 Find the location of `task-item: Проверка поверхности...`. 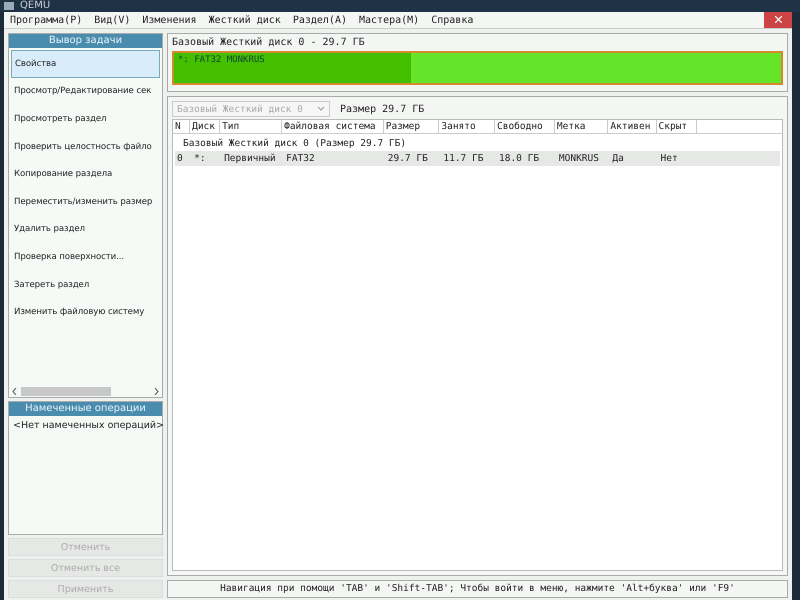

task-item: Проверка поверхности... is located at coordinates (85, 257).